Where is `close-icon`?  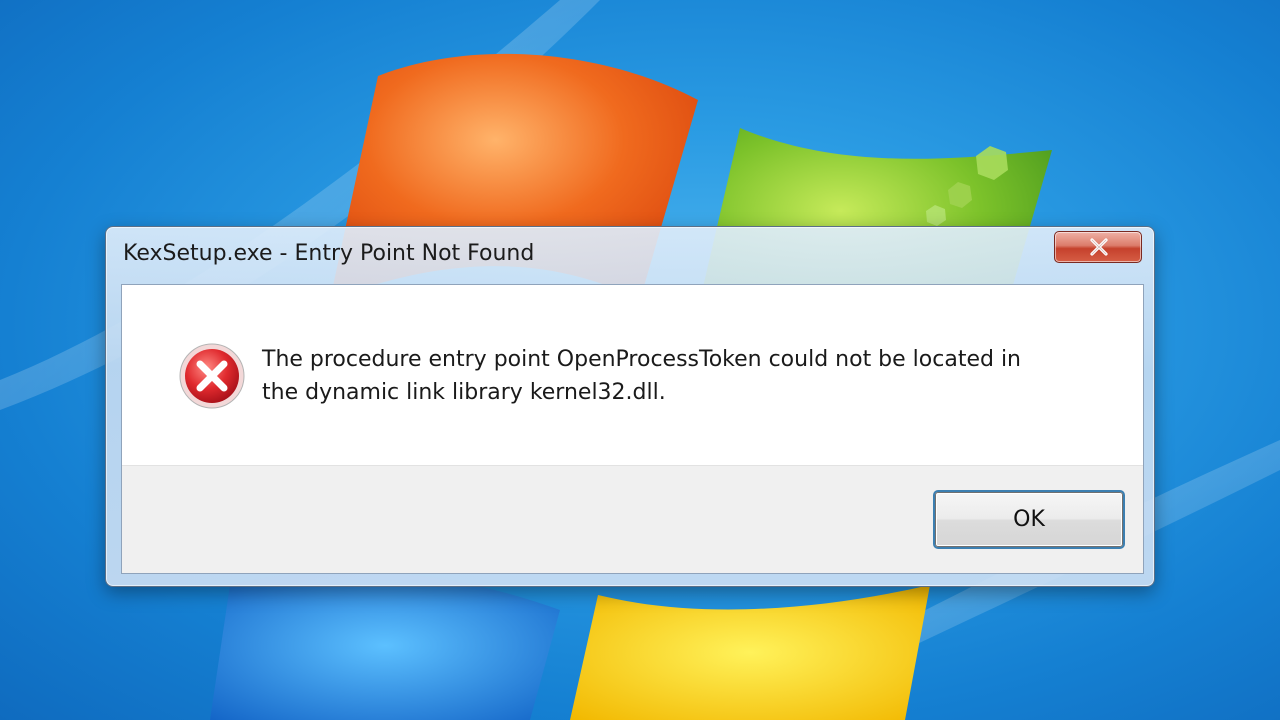
close-icon is located at coordinates (1099, 247).